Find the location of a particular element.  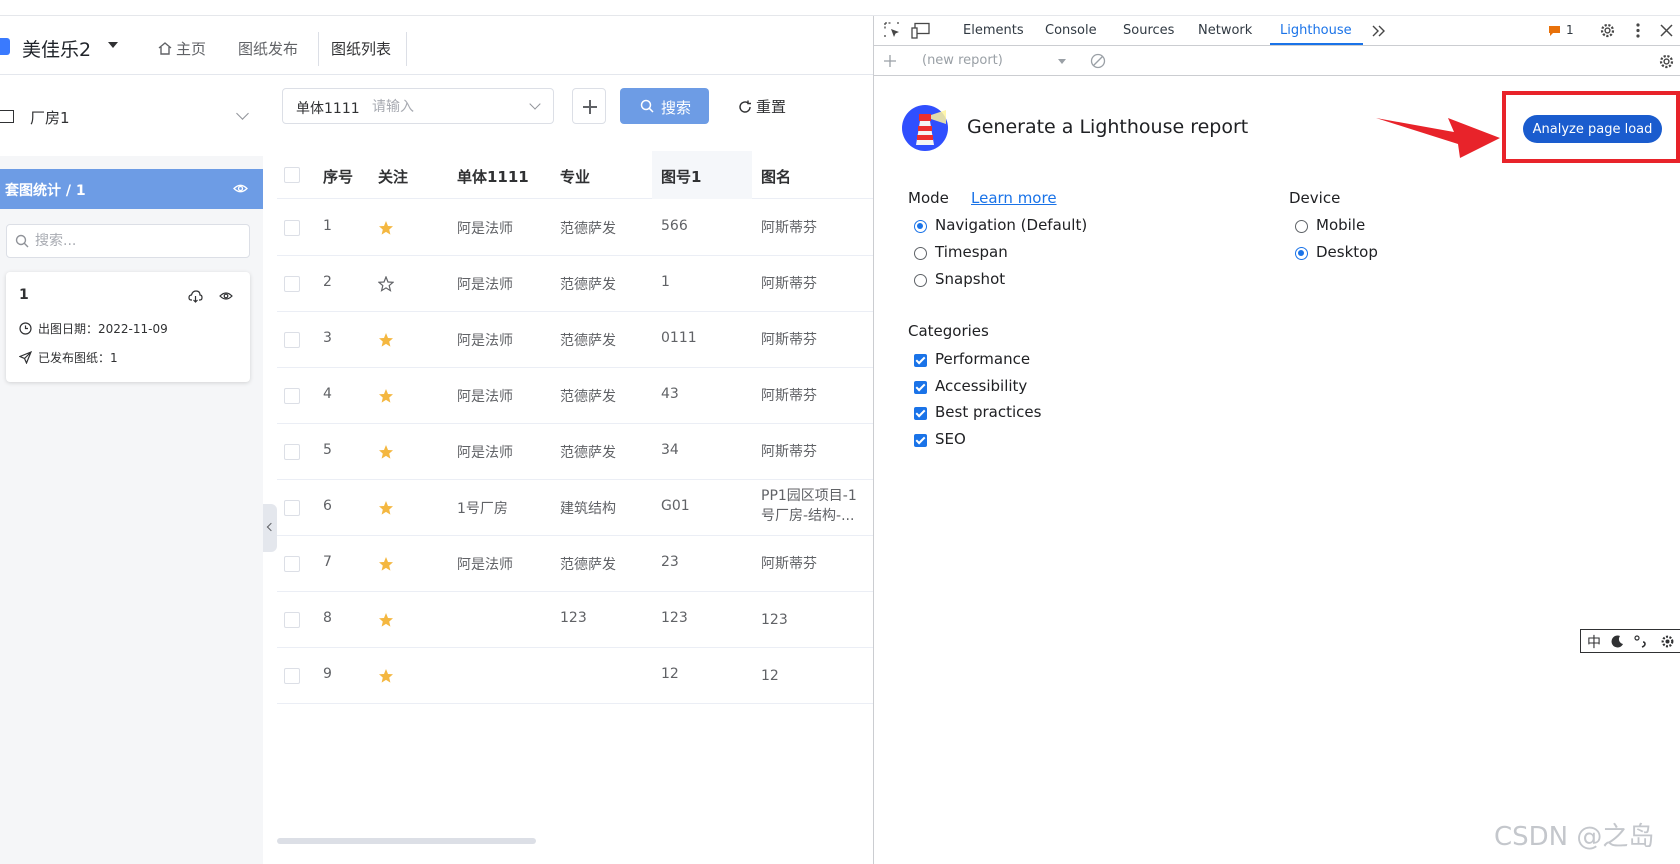

table-row: 5 阿是法师 范德萨发 34 阿斯蒂芬 is located at coordinates (575, 452).